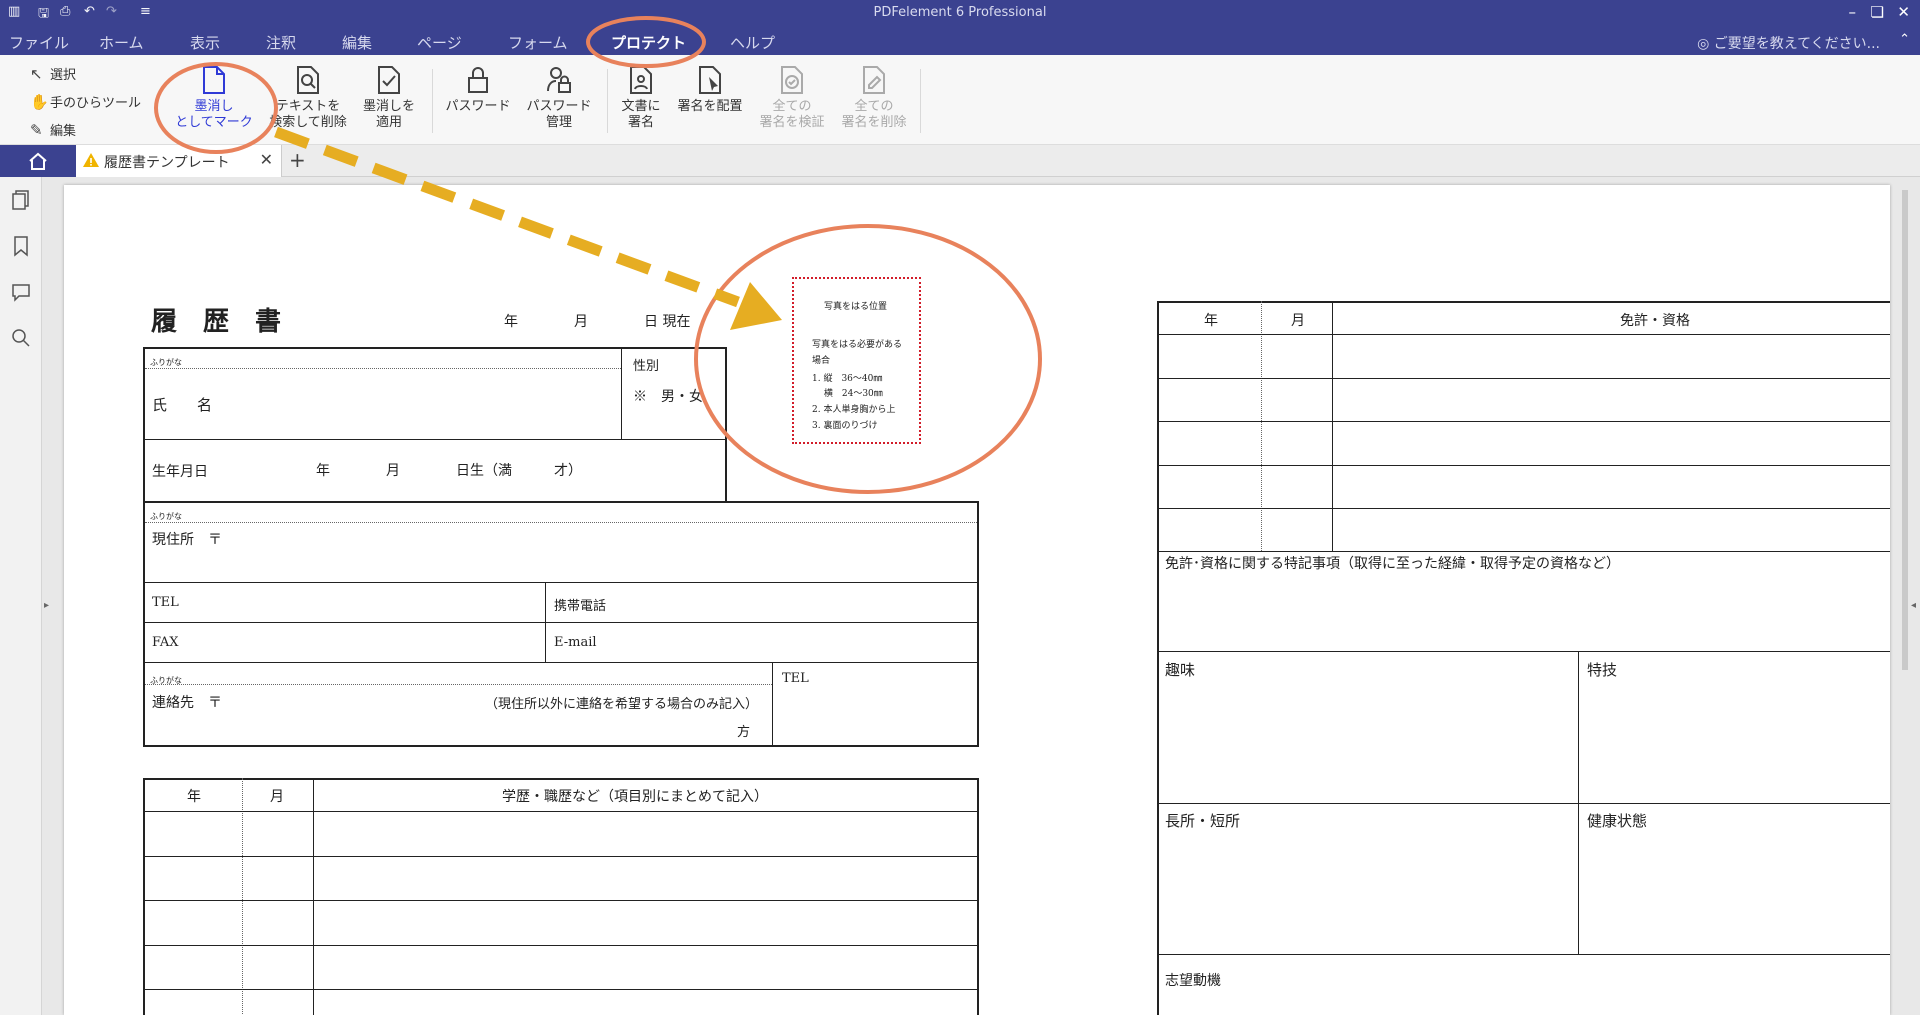 This screenshot has width=1920, height=1015. What do you see at coordinates (1903, 12) in the screenshot?
I see `close-icon: ✕` at bounding box center [1903, 12].